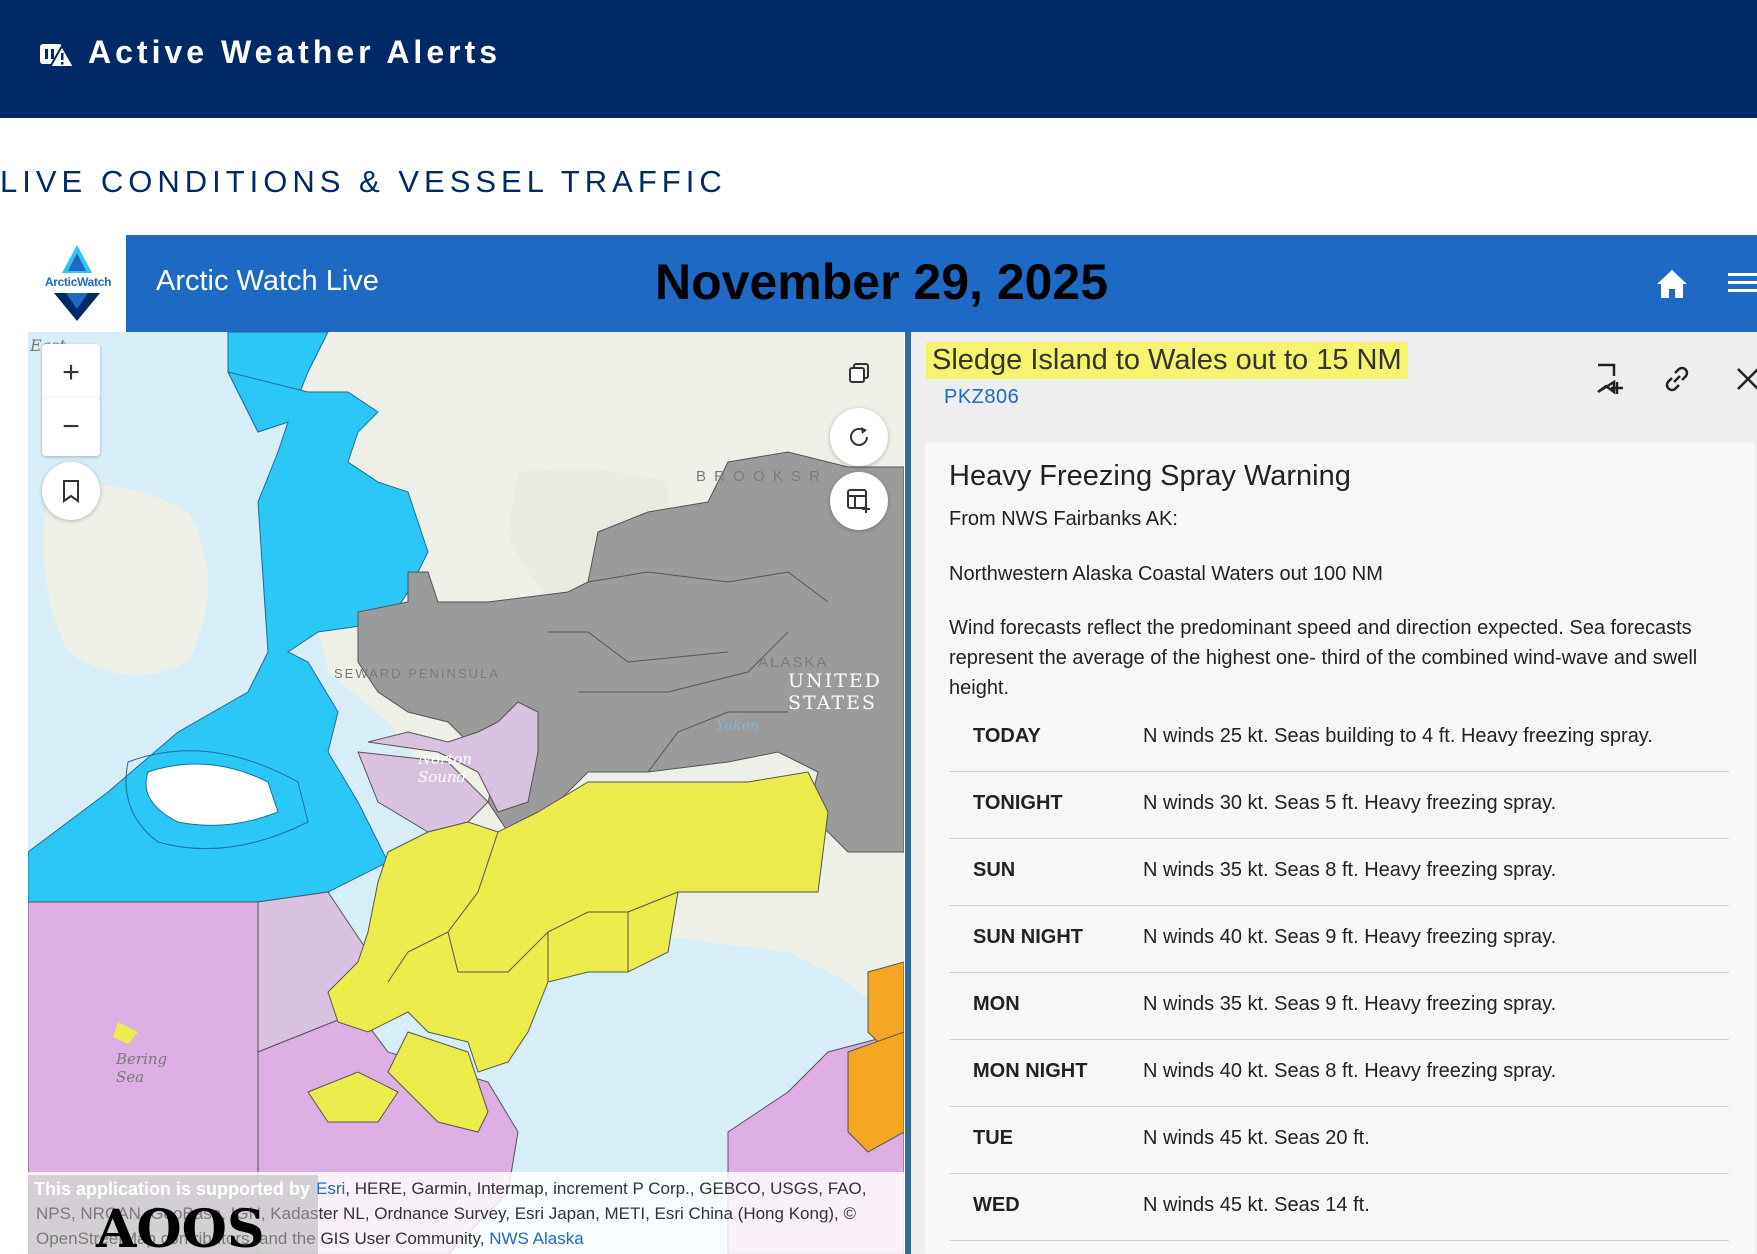 Image resolution: width=1757 pixels, height=1254 pixels. I want to click on aoos-support-badge: This application is supported by AOOS, so click(173, 1214).